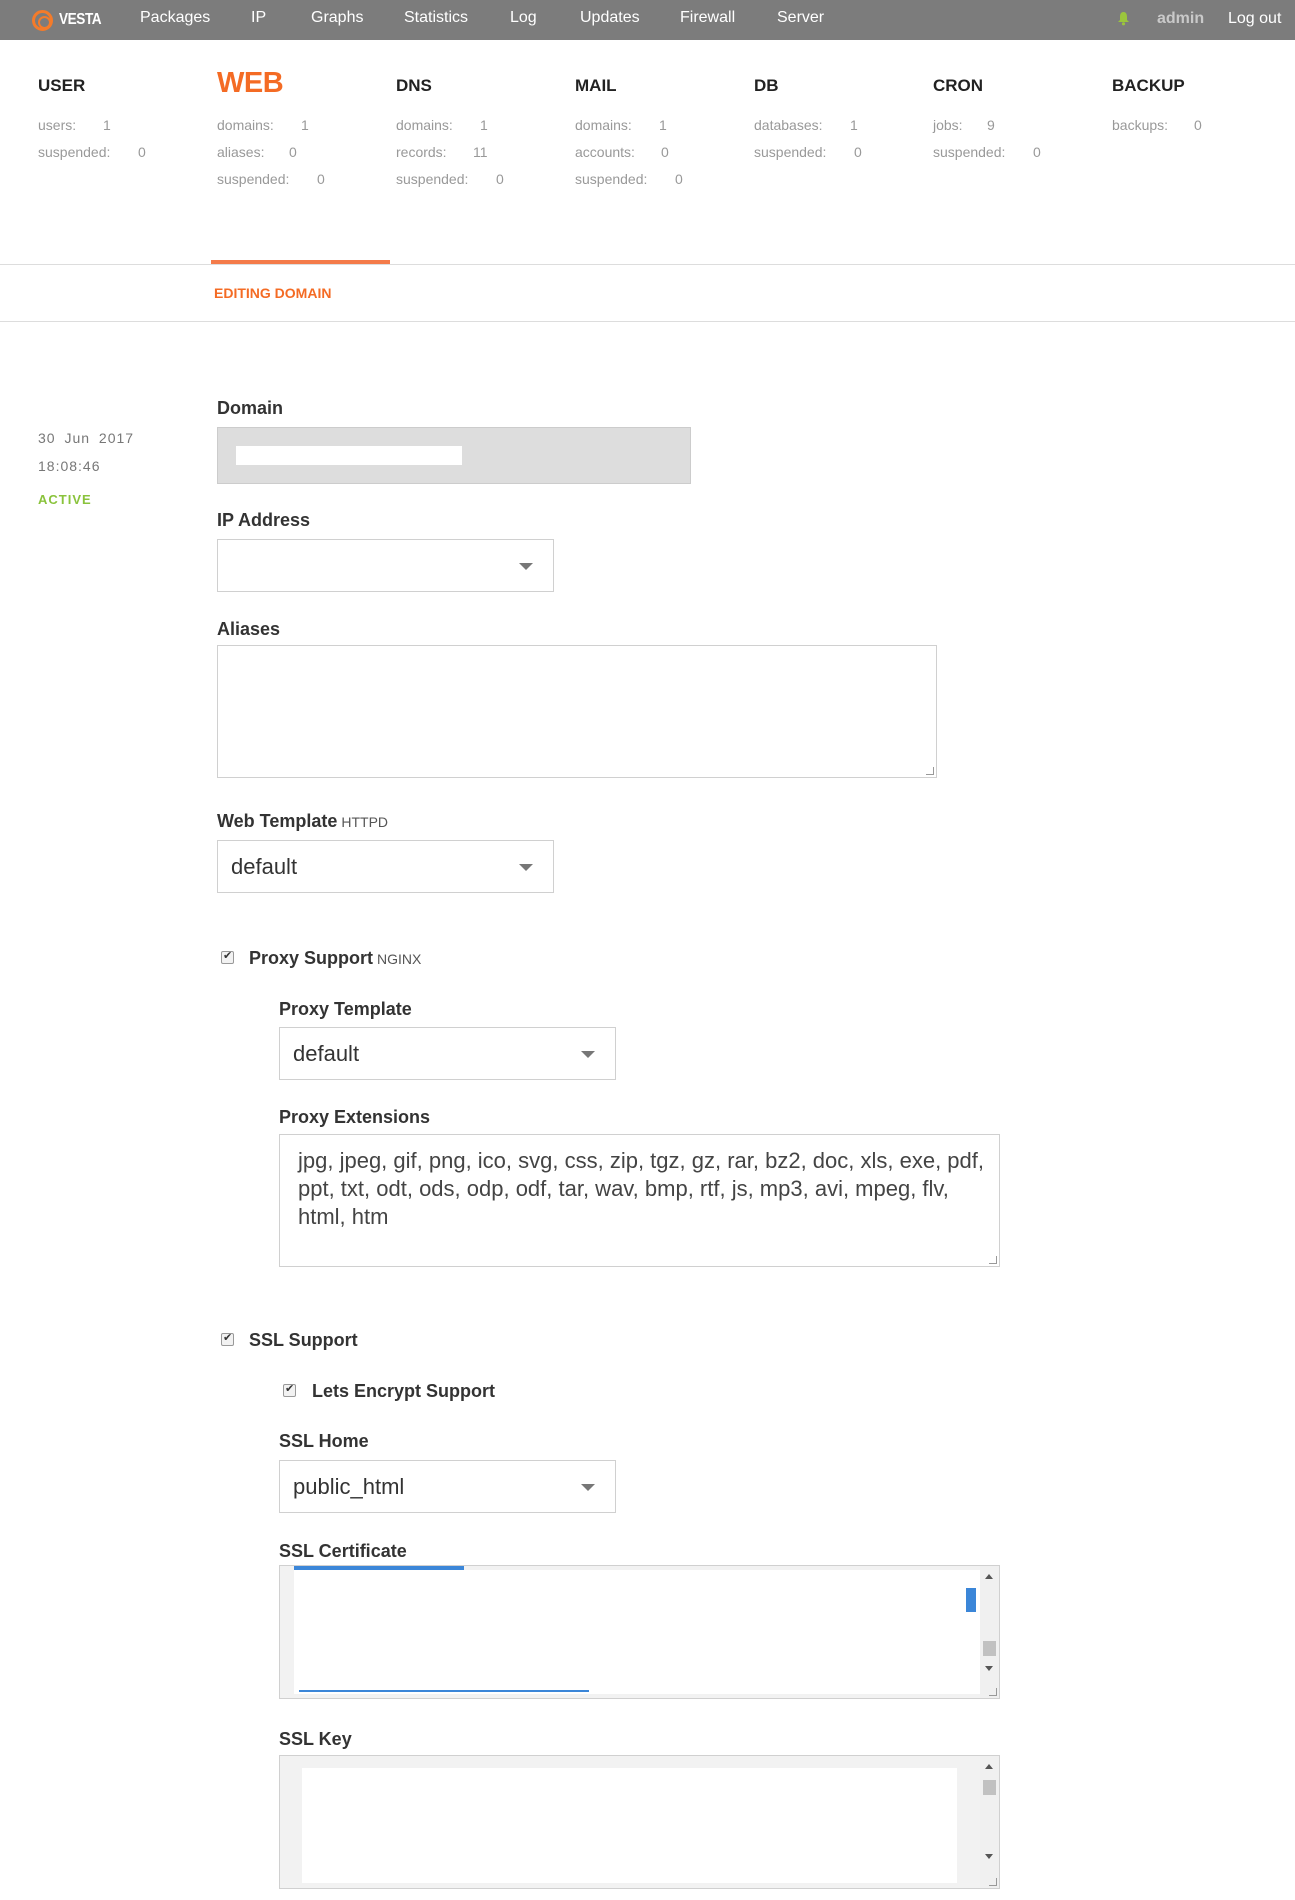 This screenshot has width=1295, height=1900. I want to click on bell-icon, so click(1123, 18).